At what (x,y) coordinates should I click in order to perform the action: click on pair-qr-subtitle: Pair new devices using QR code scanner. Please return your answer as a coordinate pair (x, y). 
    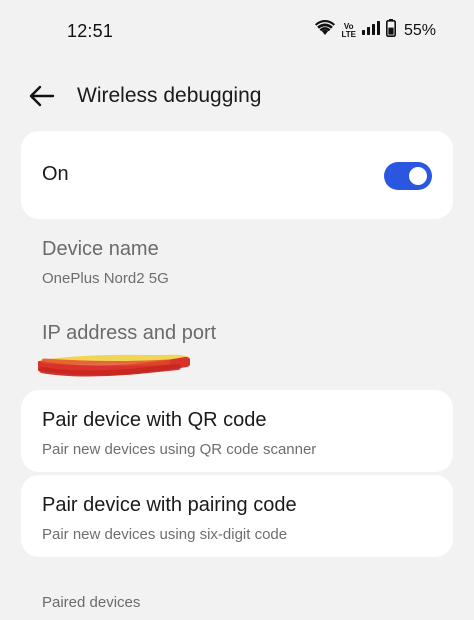
    Looking at the image, I should click on (179, 449).